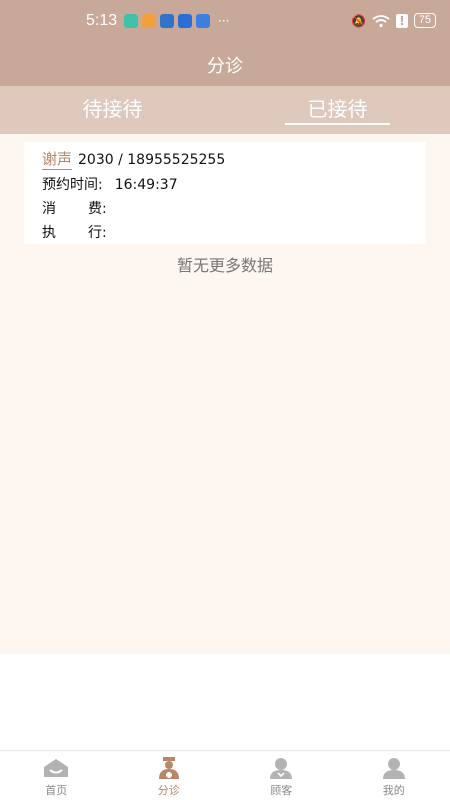 Image resolution: width=450 pixels, height=800 pixels. I want to click on profile-icon, so click(393, 768).